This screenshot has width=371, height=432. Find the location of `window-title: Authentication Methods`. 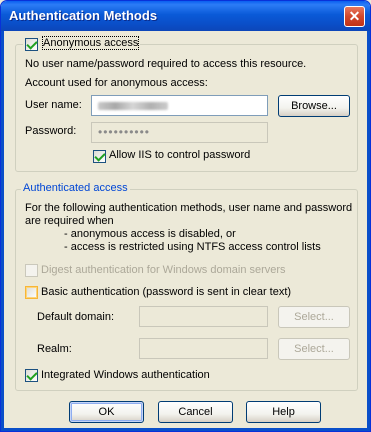

window-title: Authentication Methods is located at coordinates (83, 15).